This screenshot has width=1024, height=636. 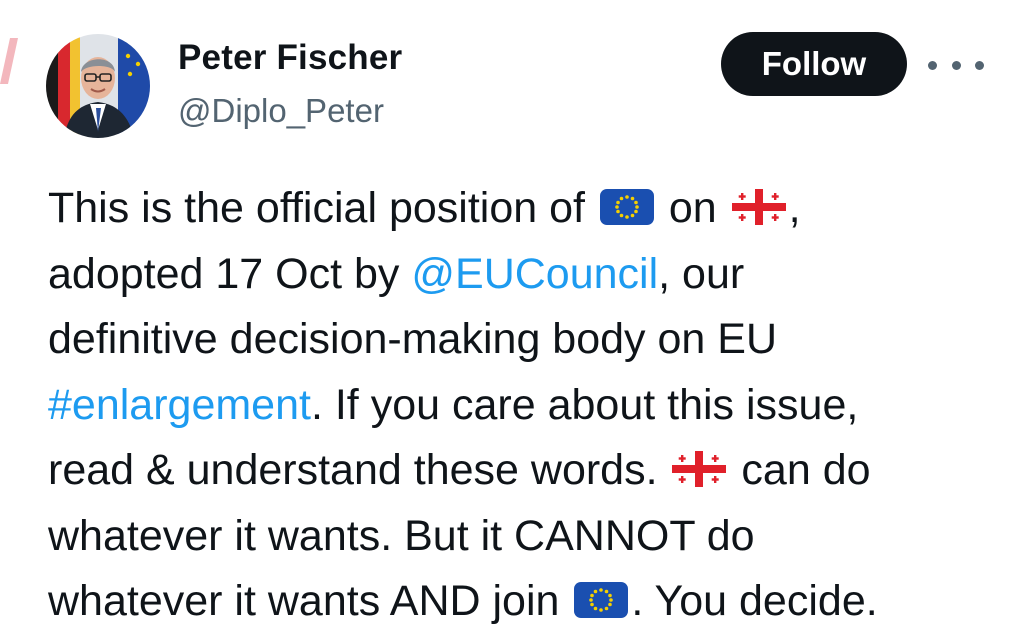 I want to click on tweet-text-segment: ,, so click(x=794, y=208).